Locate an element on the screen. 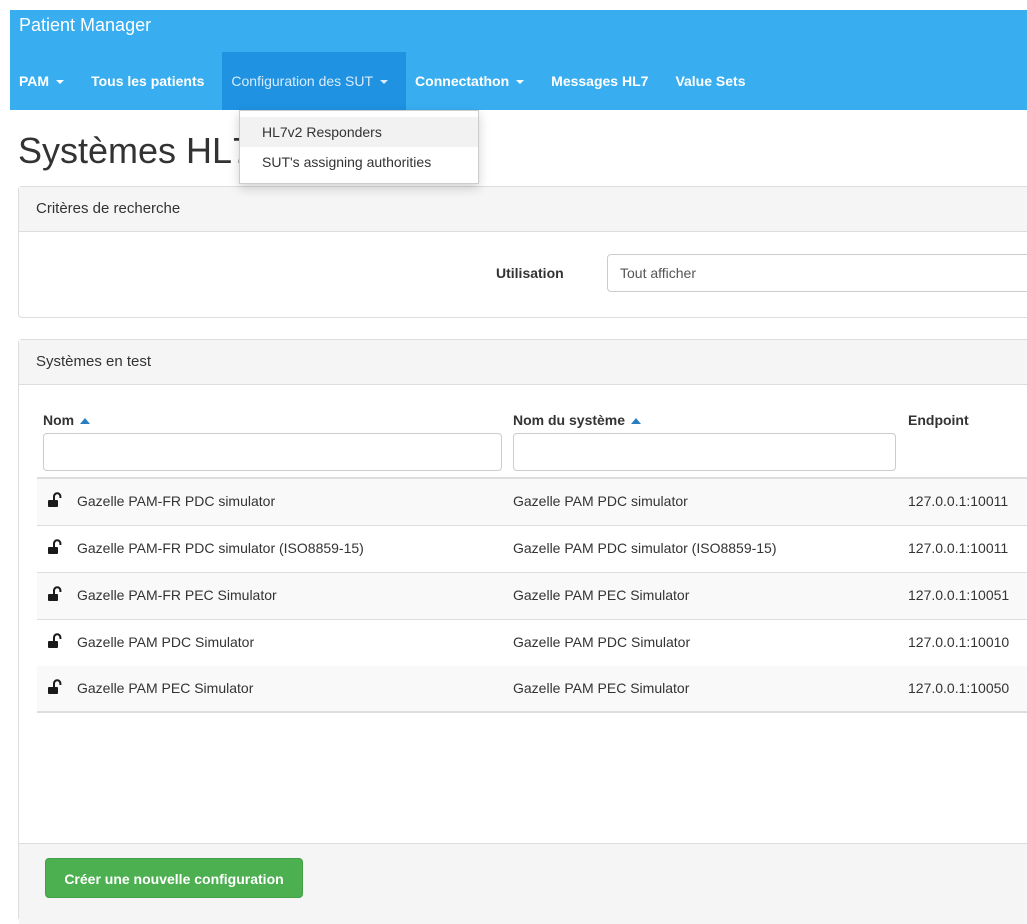  nav-item-label: Value Sets is located at coordinates (710, 81).